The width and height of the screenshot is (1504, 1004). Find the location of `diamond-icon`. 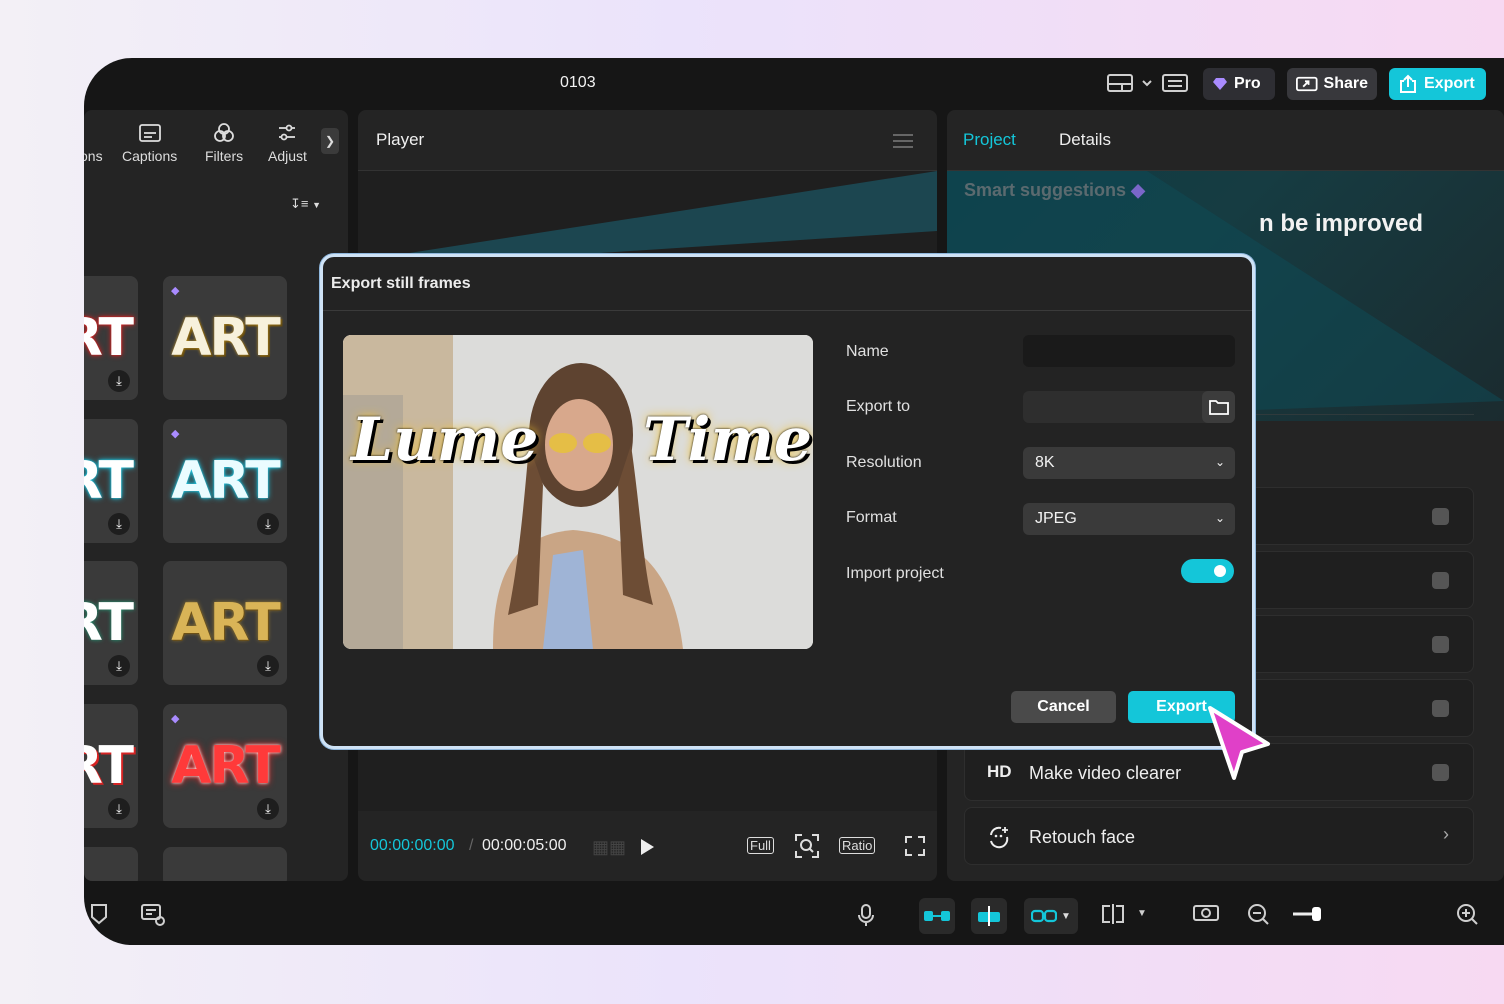

diamond-icon is located at coordinates (1220, 84).